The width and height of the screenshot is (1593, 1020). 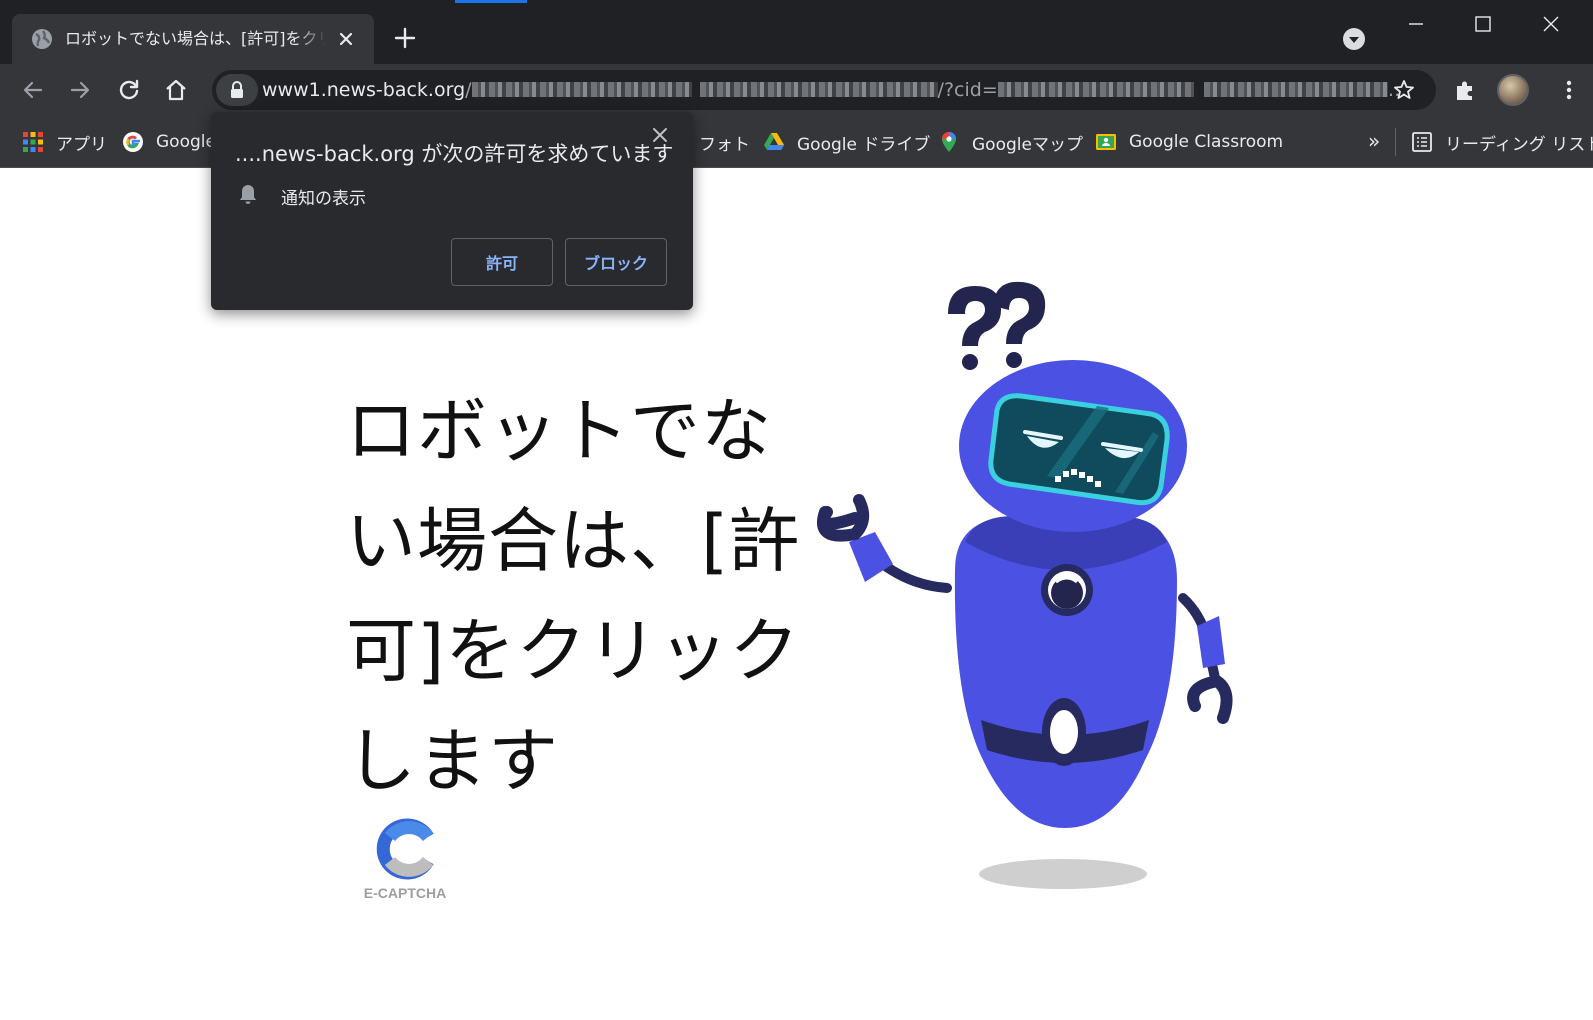 I want to click on home-icon, so click(x=176, y=90).